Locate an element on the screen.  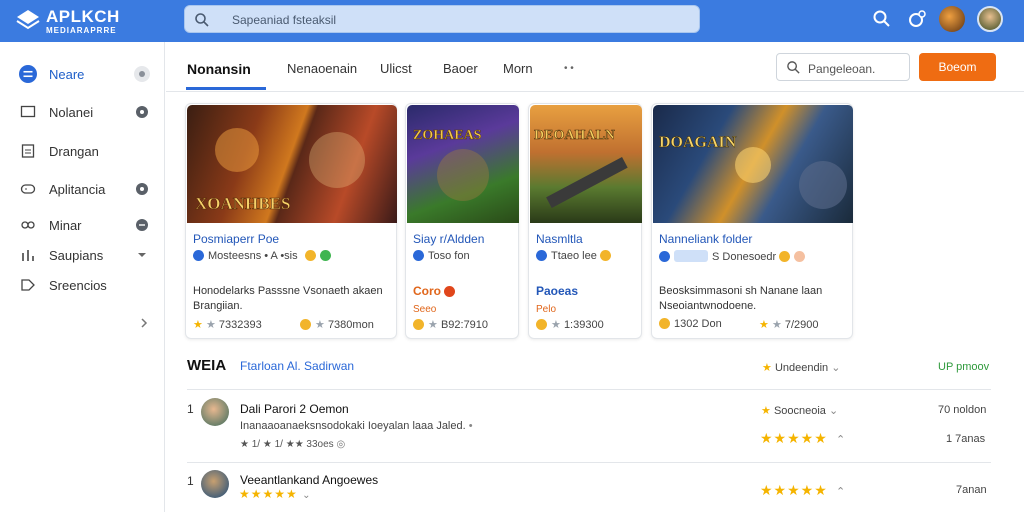
game-title: Posmiaperr Poe is located at coordinates (236, 239).